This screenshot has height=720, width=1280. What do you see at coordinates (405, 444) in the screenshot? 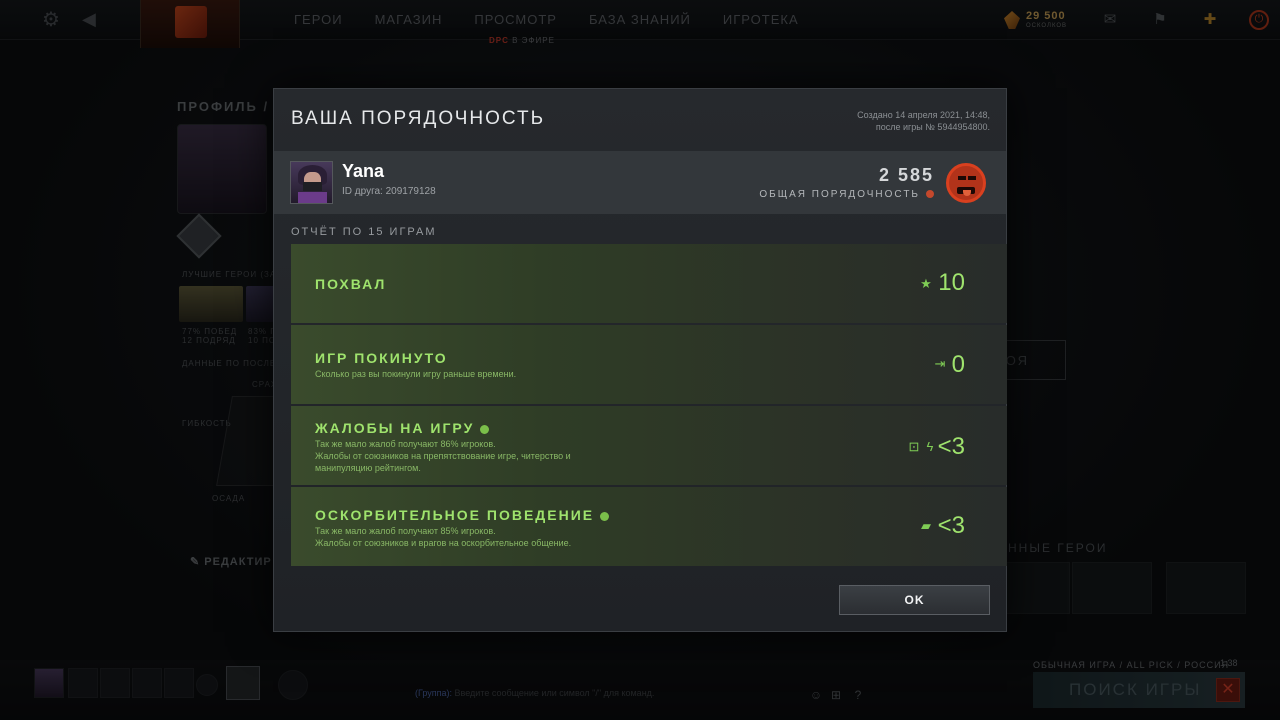
I see `stat-desc: Так же мало жалоб получают 86% игроков.` at bounding box center [405, 444].